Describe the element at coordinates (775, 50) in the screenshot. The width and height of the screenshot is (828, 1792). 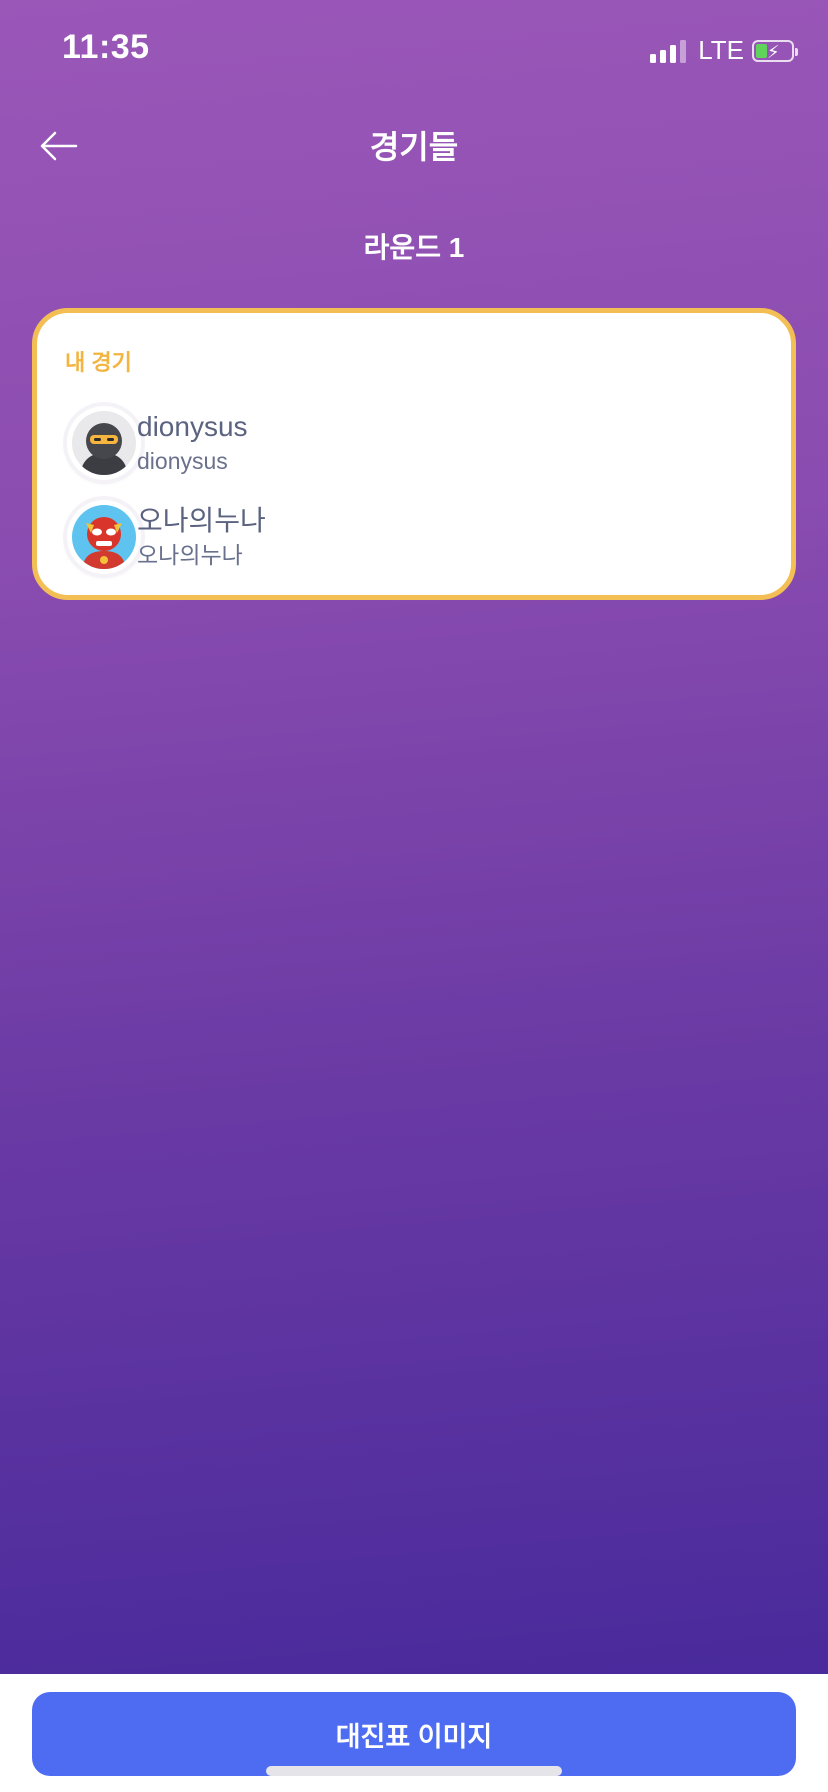
I see `battery-icon: ⚡` at that location.